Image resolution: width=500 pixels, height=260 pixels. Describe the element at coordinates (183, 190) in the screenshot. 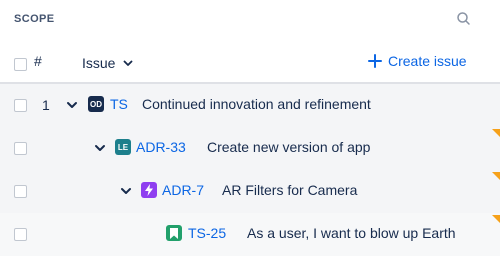

I see `issue-key-link: ADR-7` at that location.